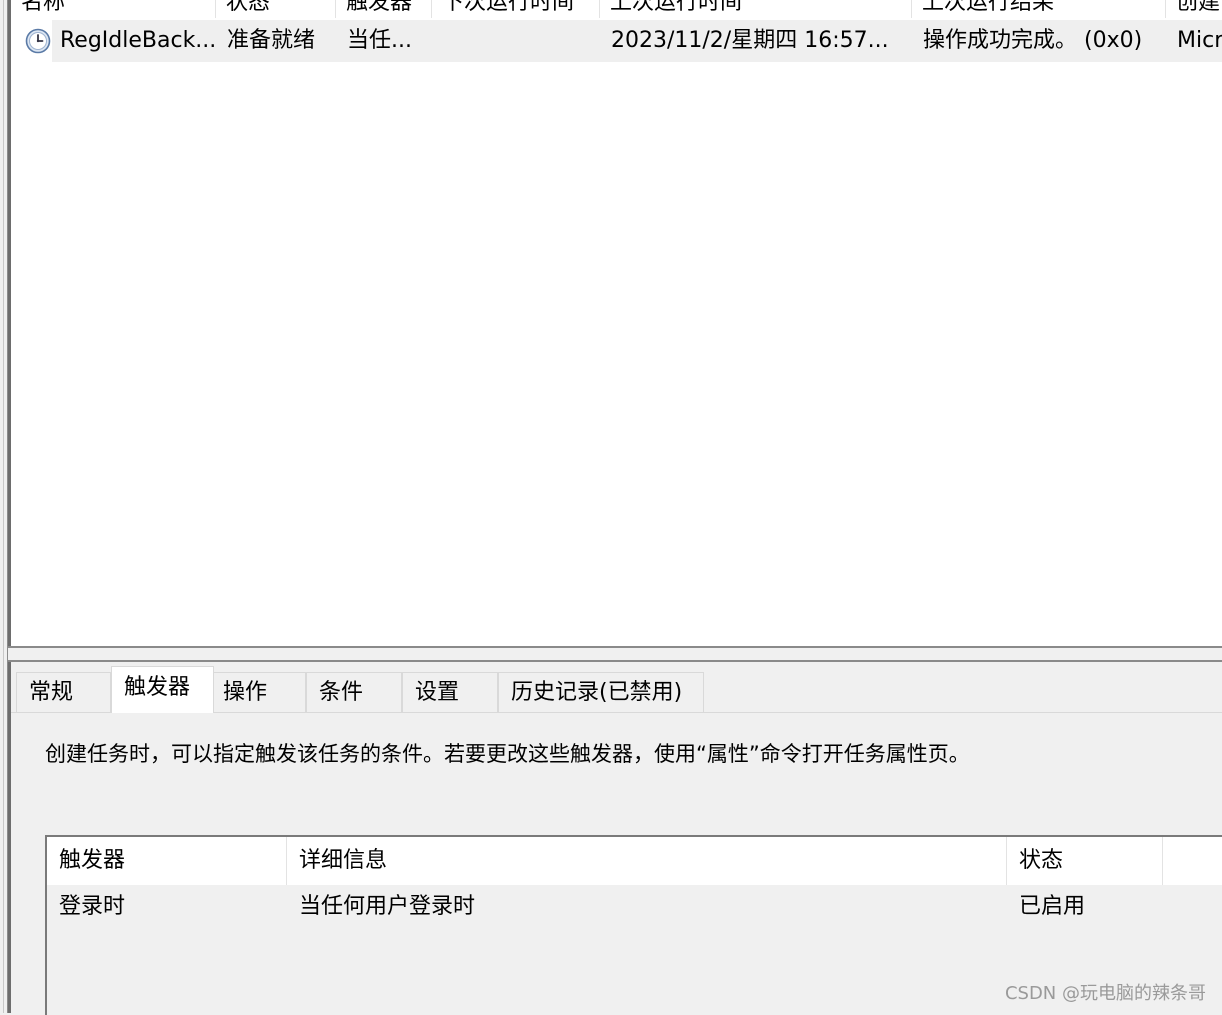 The image size is (1222, 1015). What do you see at coordinates (1039, 9) in the screenshot?
I see `column-header-last-result: 上次运行结果` at bounding box center [1039, 9].